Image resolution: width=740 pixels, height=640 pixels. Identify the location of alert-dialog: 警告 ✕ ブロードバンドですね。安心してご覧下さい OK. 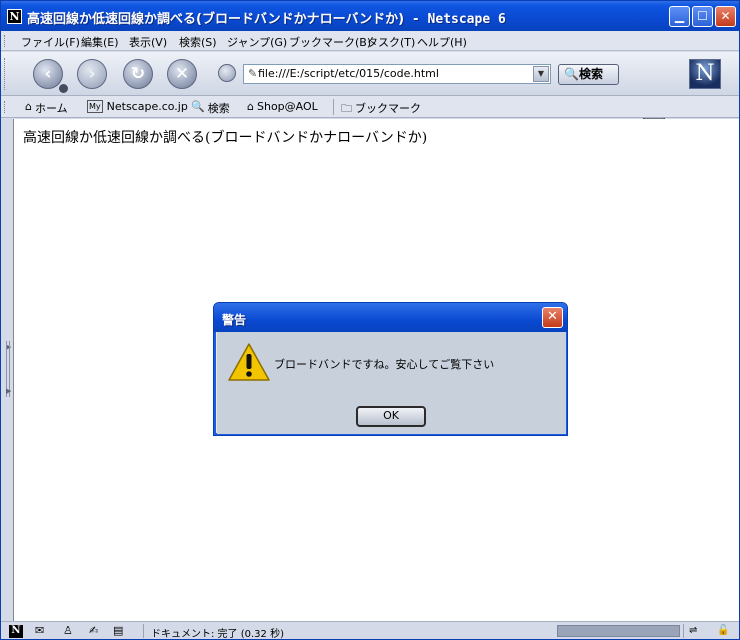
(390, 369).